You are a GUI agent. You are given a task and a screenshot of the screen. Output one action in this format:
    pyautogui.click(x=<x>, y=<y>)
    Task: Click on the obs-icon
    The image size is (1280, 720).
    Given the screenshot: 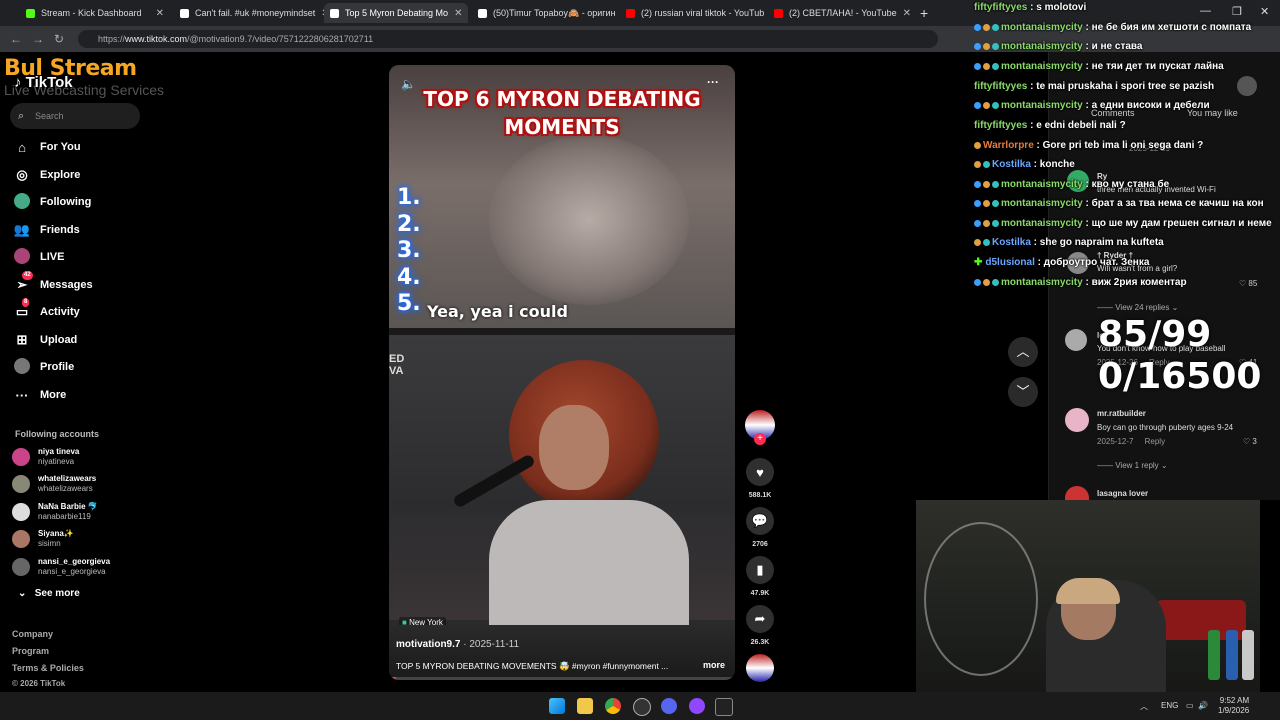 What is the action you would take?
    pyautogui.click(x=642, y=707)
    